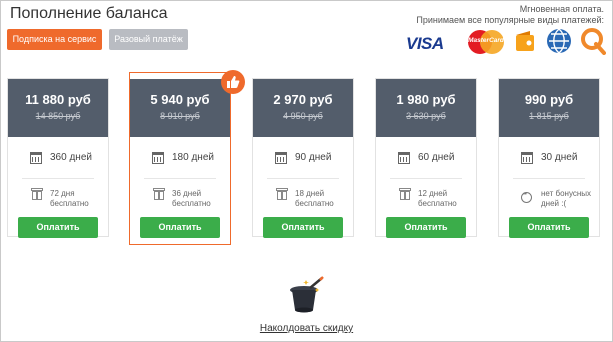  Describe the element at coordinates (526, 196) in the screenshot. I see `sad-face-icon` at that location.